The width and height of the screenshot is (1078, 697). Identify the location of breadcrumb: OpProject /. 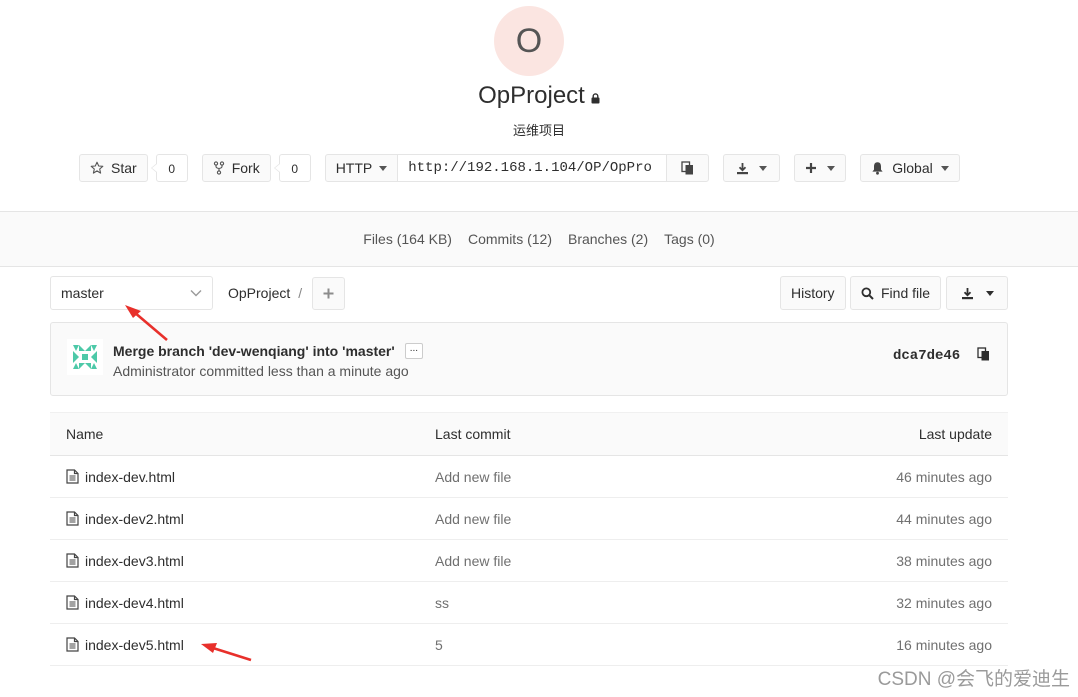
(265, 293).